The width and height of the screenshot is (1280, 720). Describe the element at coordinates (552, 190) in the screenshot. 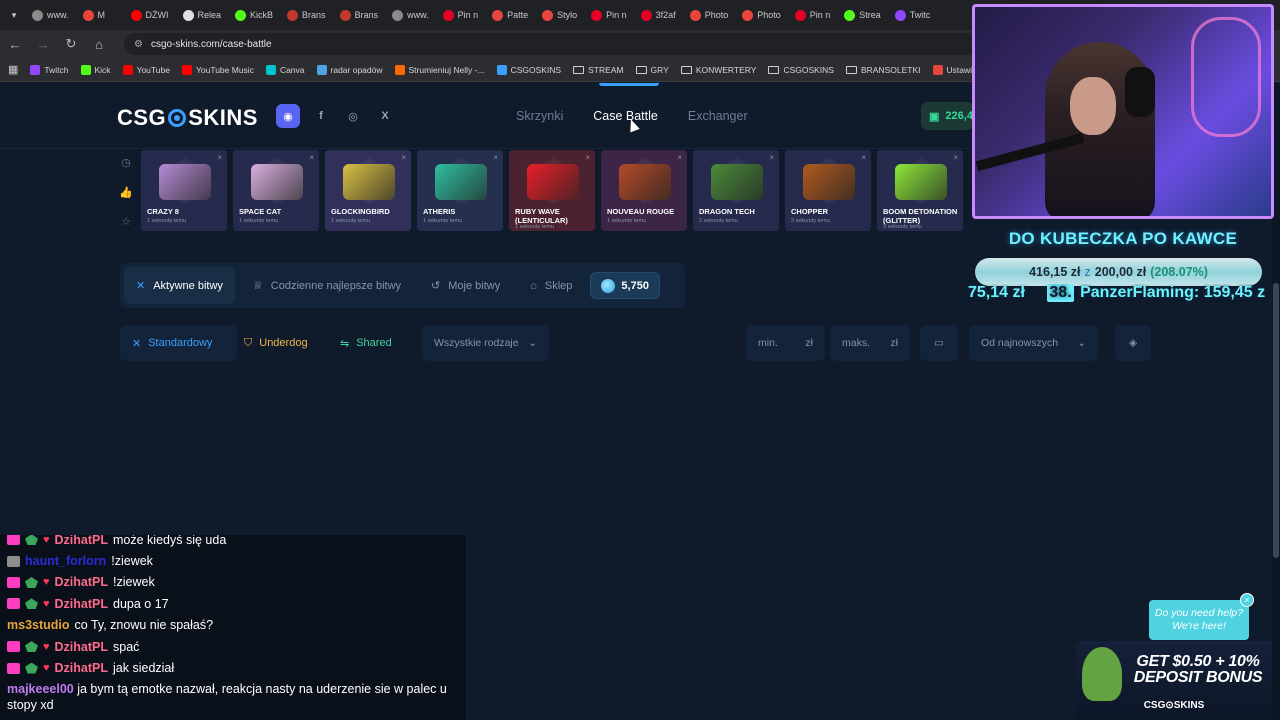

I see `drop-card: × RUBY WAVE (LENTICULAR) 1 sekundę temu` at that location.